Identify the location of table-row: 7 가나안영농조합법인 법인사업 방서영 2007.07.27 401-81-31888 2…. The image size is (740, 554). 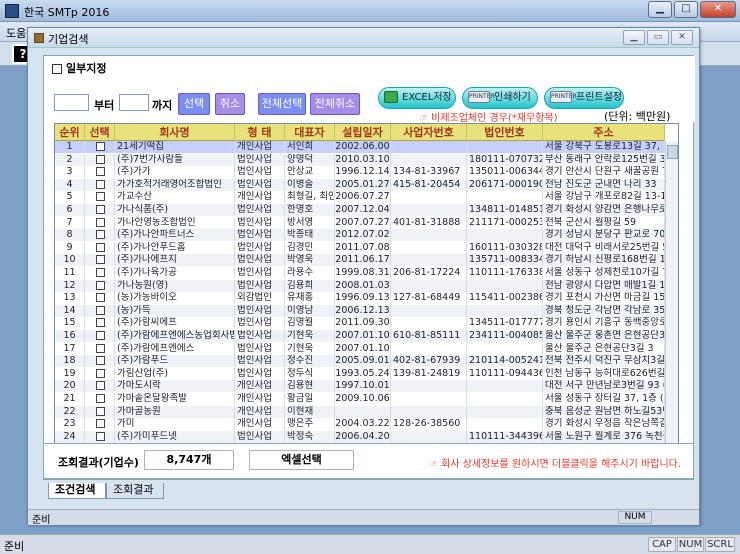
(360, 222).